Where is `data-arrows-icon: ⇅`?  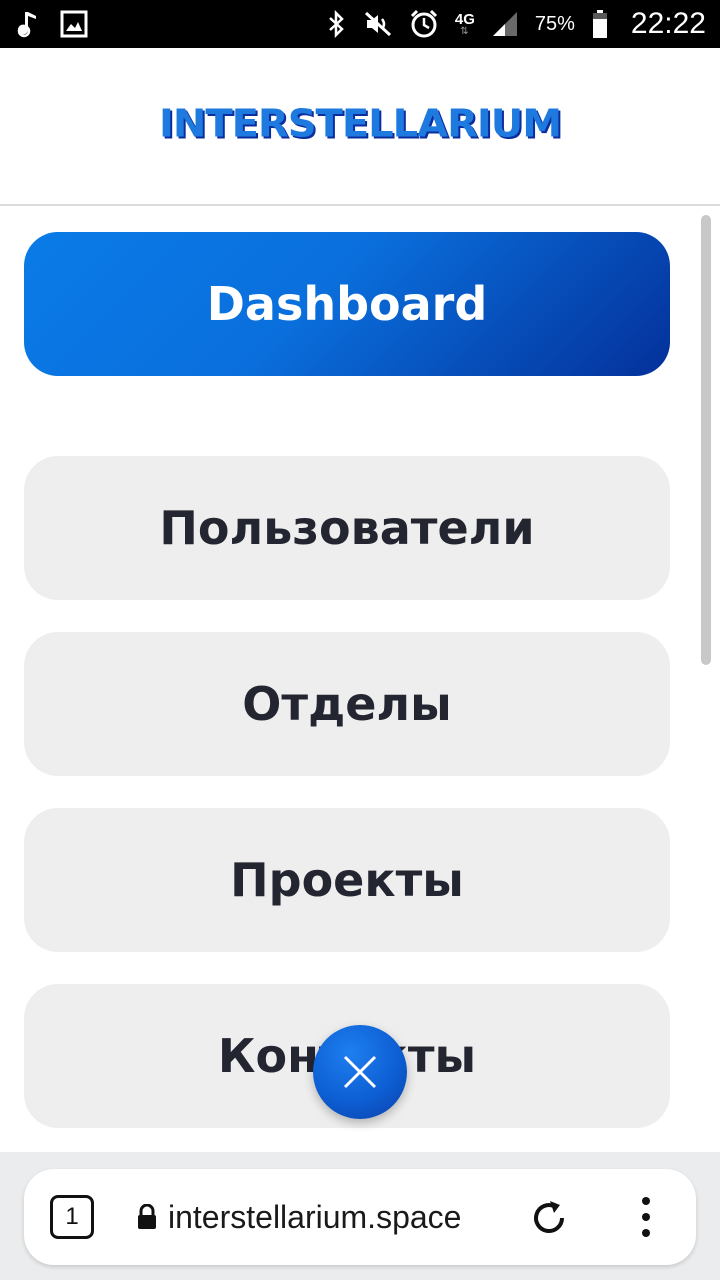
data-arrows-icon: ⇅ is located at coordinates (465, 31).